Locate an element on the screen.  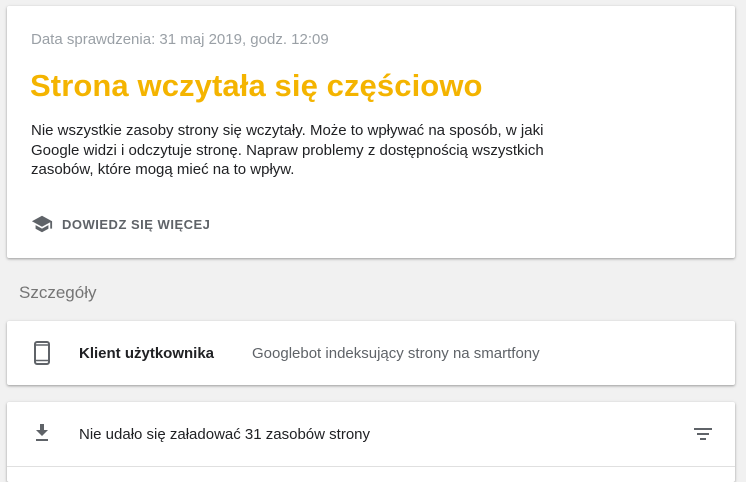
school-icon is located at coordinates (42, 224).